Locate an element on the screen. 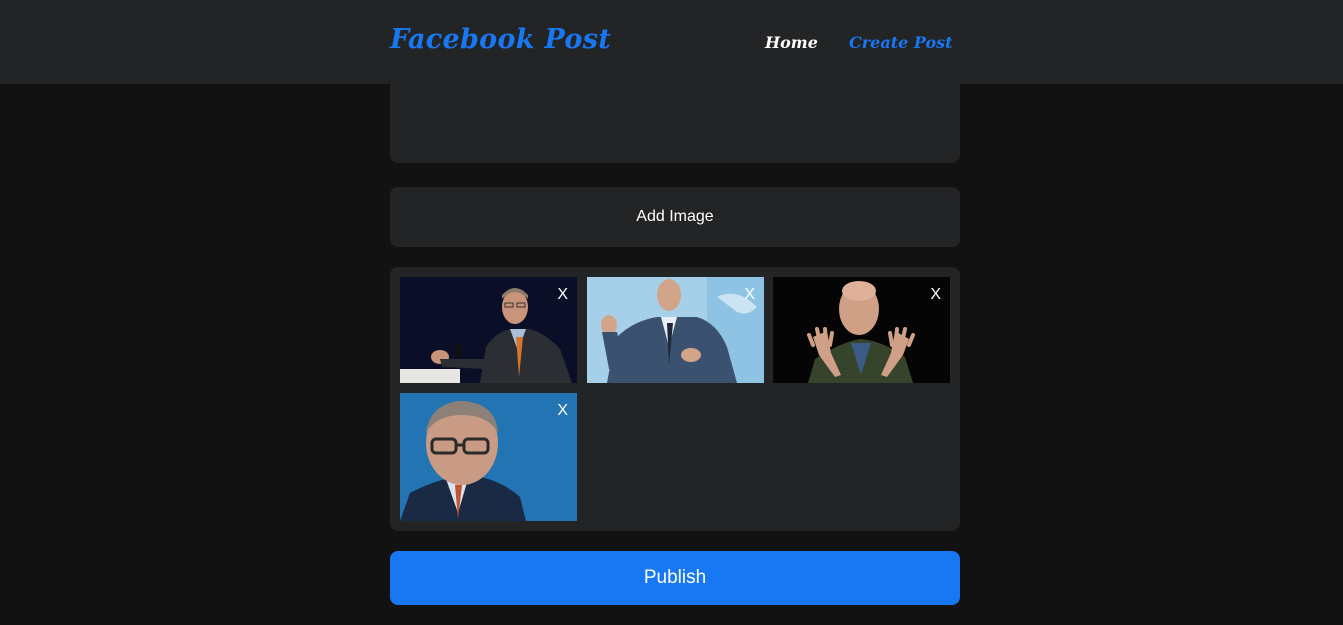 This screenshot has height=625, width=1343. nav-link-home: Home is located at coordinates (791, 42).